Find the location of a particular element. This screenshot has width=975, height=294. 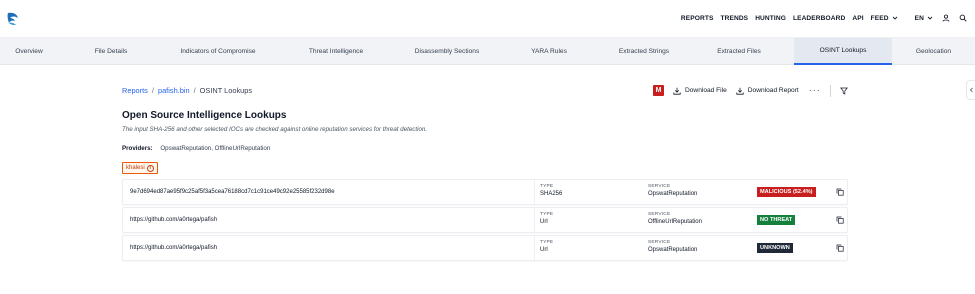

sidebar-collapse-handle is located at coordinates (970, 90).